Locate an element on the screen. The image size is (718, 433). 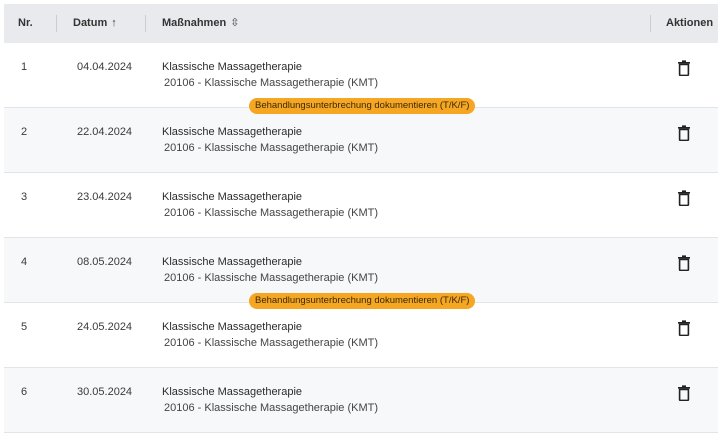
datum-header-label: Datum is located at coordinates (90, 23).